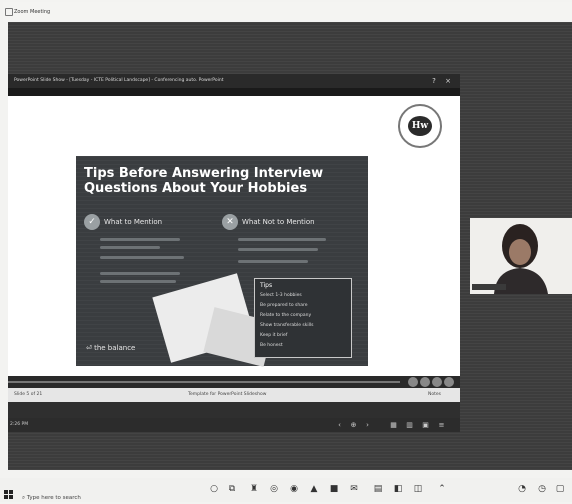 The height and width of the screenshot is (504, 572). What do you see at coordinates (448, 81) in the screenshot?
I see `close-icon: ×` at bounding box center [448, 81].